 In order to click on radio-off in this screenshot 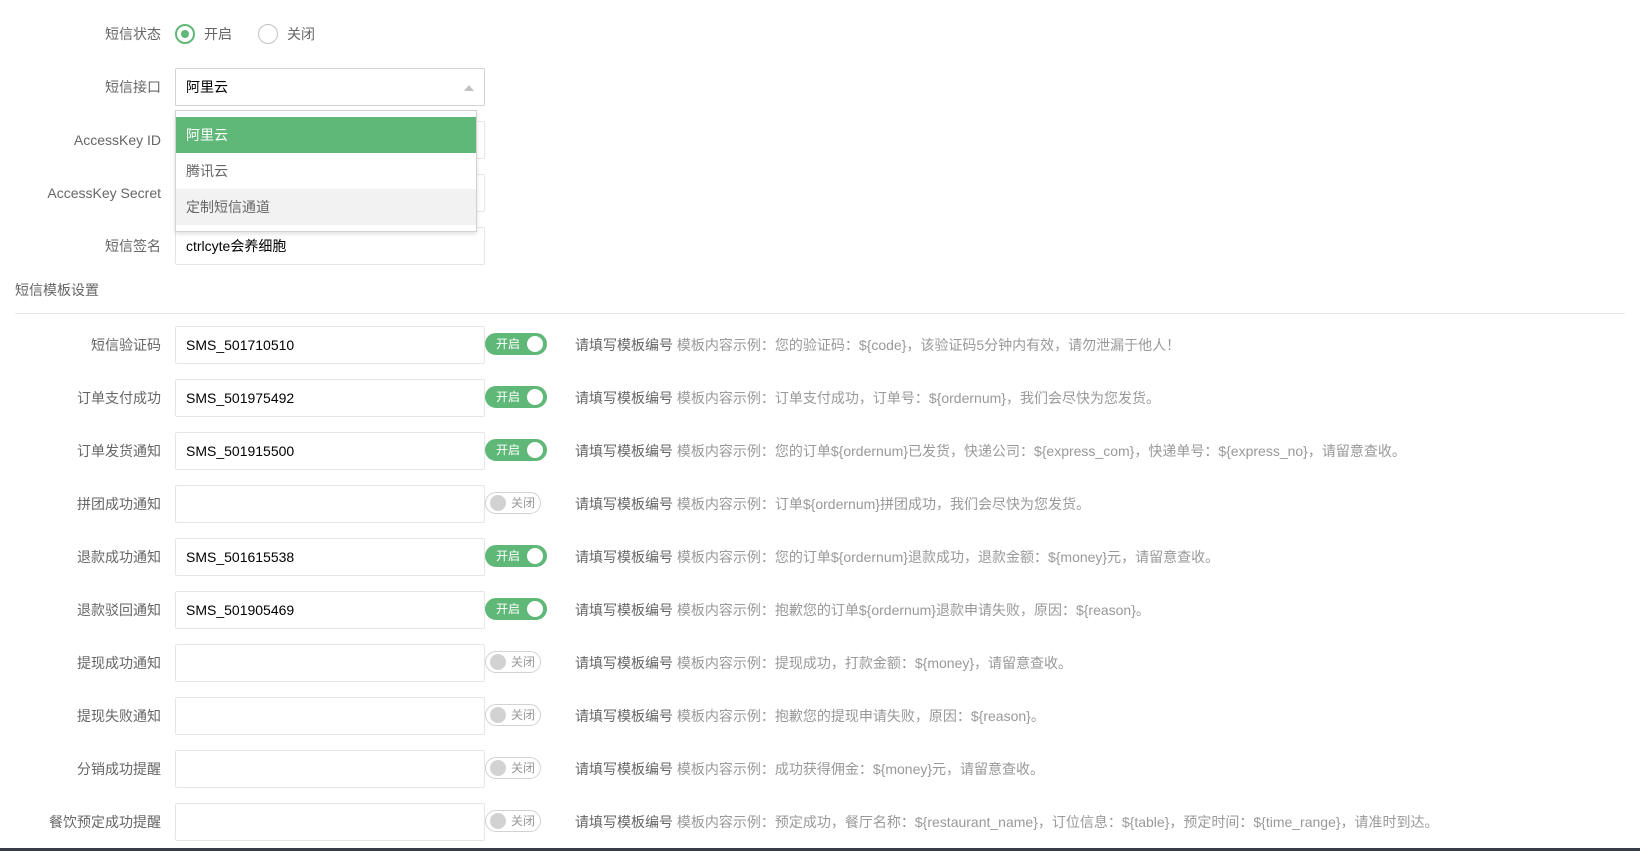, I will do `click(268, 34)`.